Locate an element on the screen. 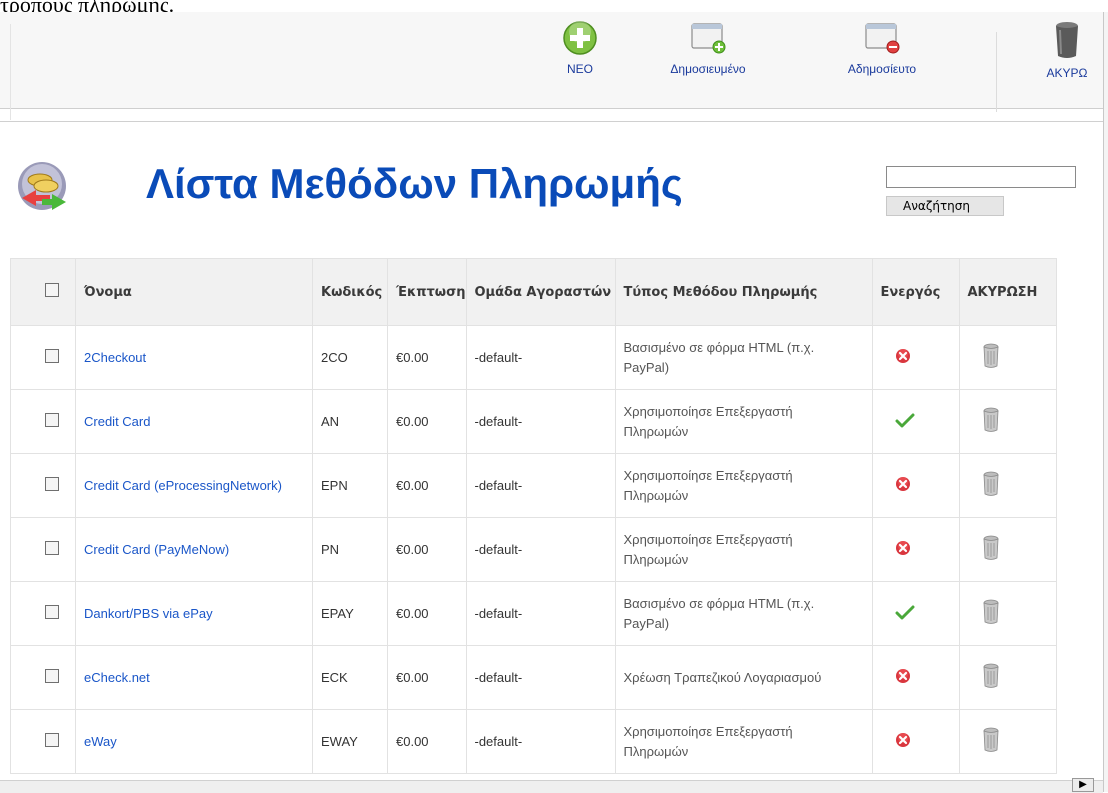  row-type-cell: Χρέωση Τραπεζικού Λογαριασμού is located at coordinates (743, 677).